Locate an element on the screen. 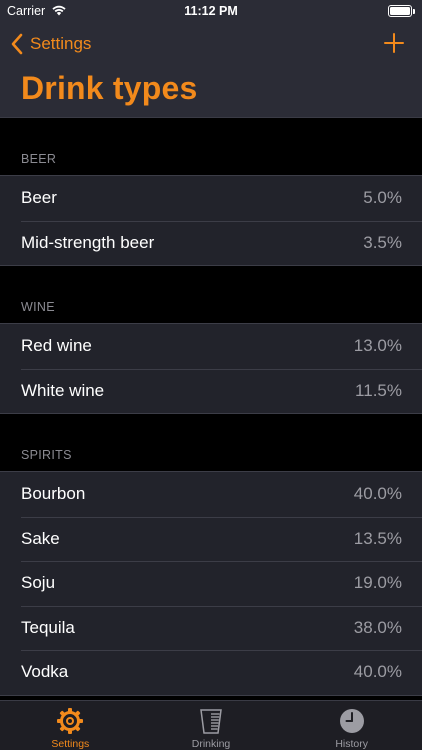 The height and width of the screenshot is (750, 422). tab-label: History is located at coordinates (352, 744).